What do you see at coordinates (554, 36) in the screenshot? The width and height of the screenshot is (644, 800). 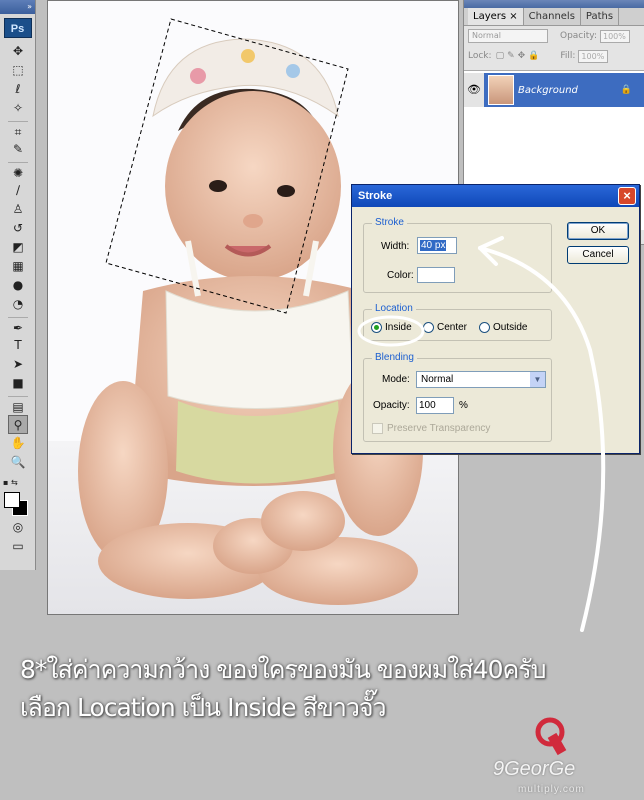 I see `blend-row: Normal Opacity: 100%` at bounding box center [554, 36].